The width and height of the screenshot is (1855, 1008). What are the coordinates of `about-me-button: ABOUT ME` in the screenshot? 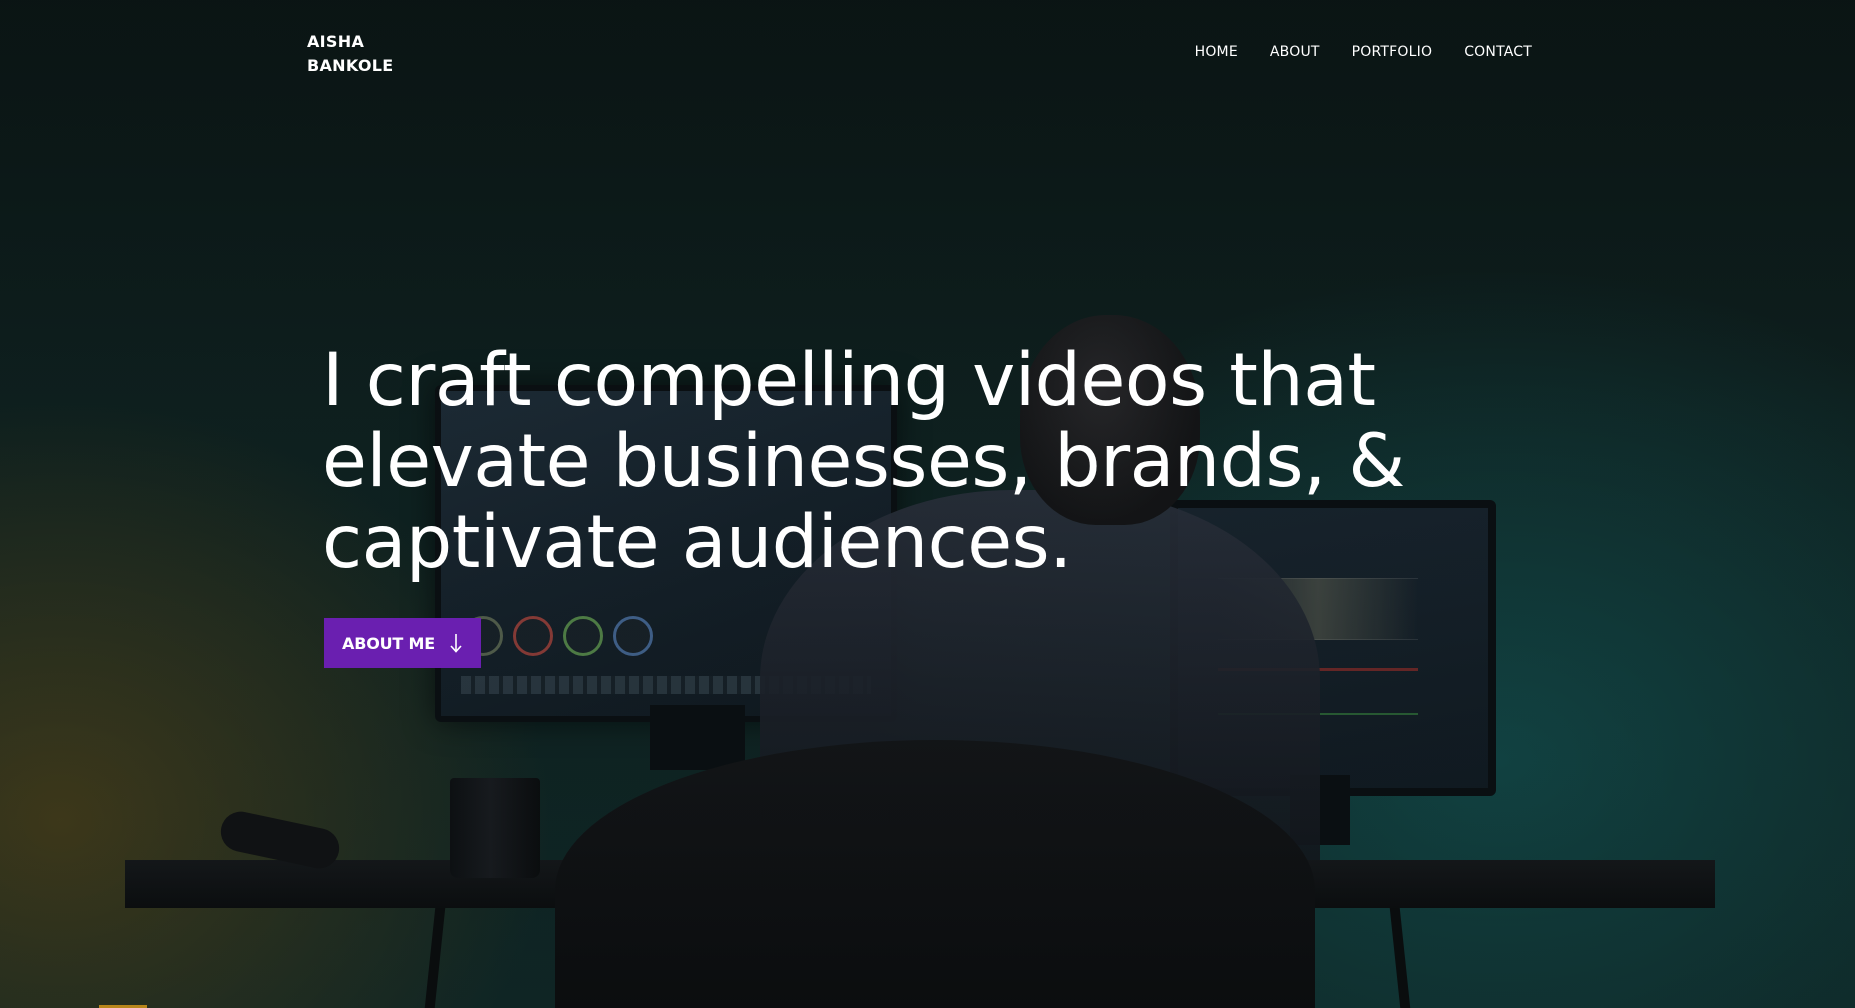 It's located at (402, 643).